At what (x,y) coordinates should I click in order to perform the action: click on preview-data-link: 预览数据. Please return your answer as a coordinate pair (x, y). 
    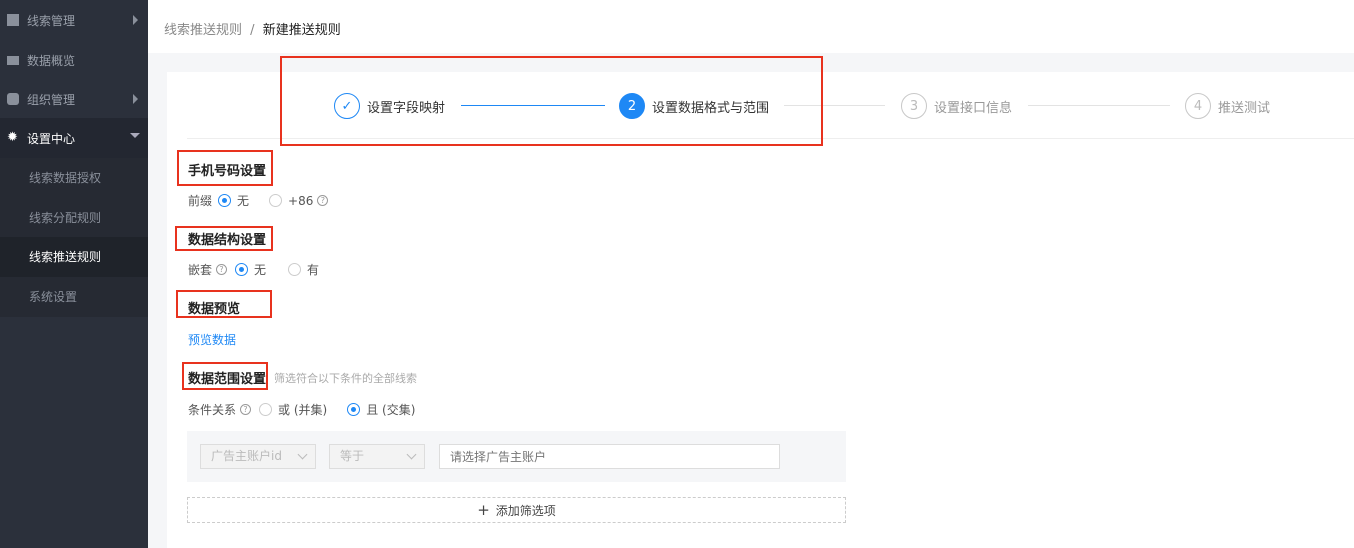
    Looking at the image, I should click on (212, 339).